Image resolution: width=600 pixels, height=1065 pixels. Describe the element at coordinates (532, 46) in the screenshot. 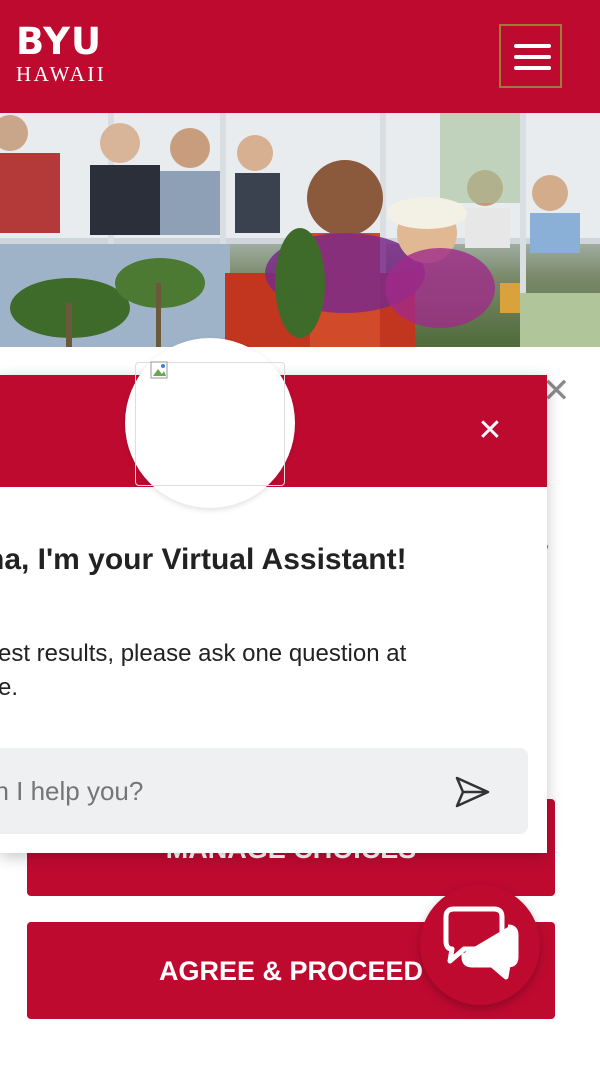

I see `hamburger-menu-icon` at that location.